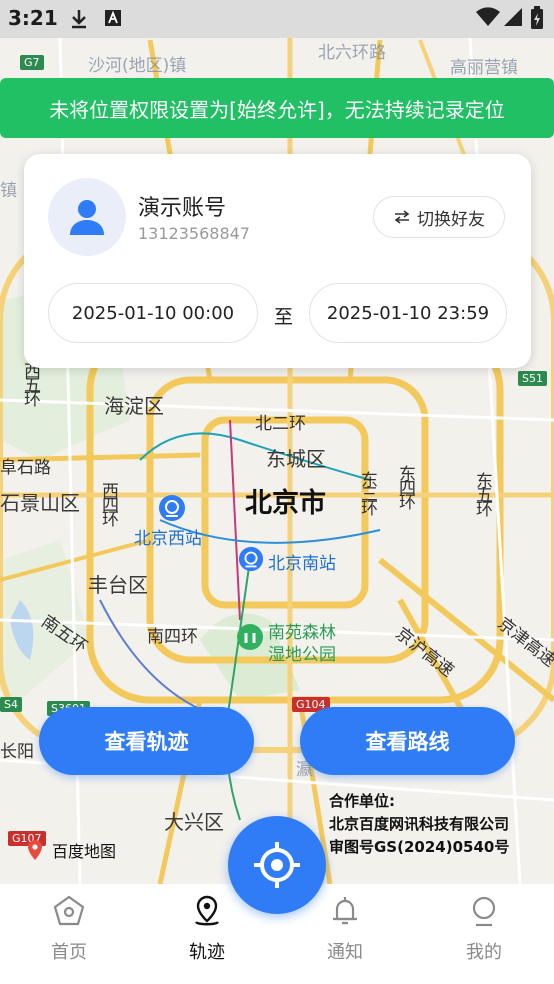  What do you see at coordinates (537, 20) in the screenshot?
I see `battery-icon` at bounding box center [537, 20].